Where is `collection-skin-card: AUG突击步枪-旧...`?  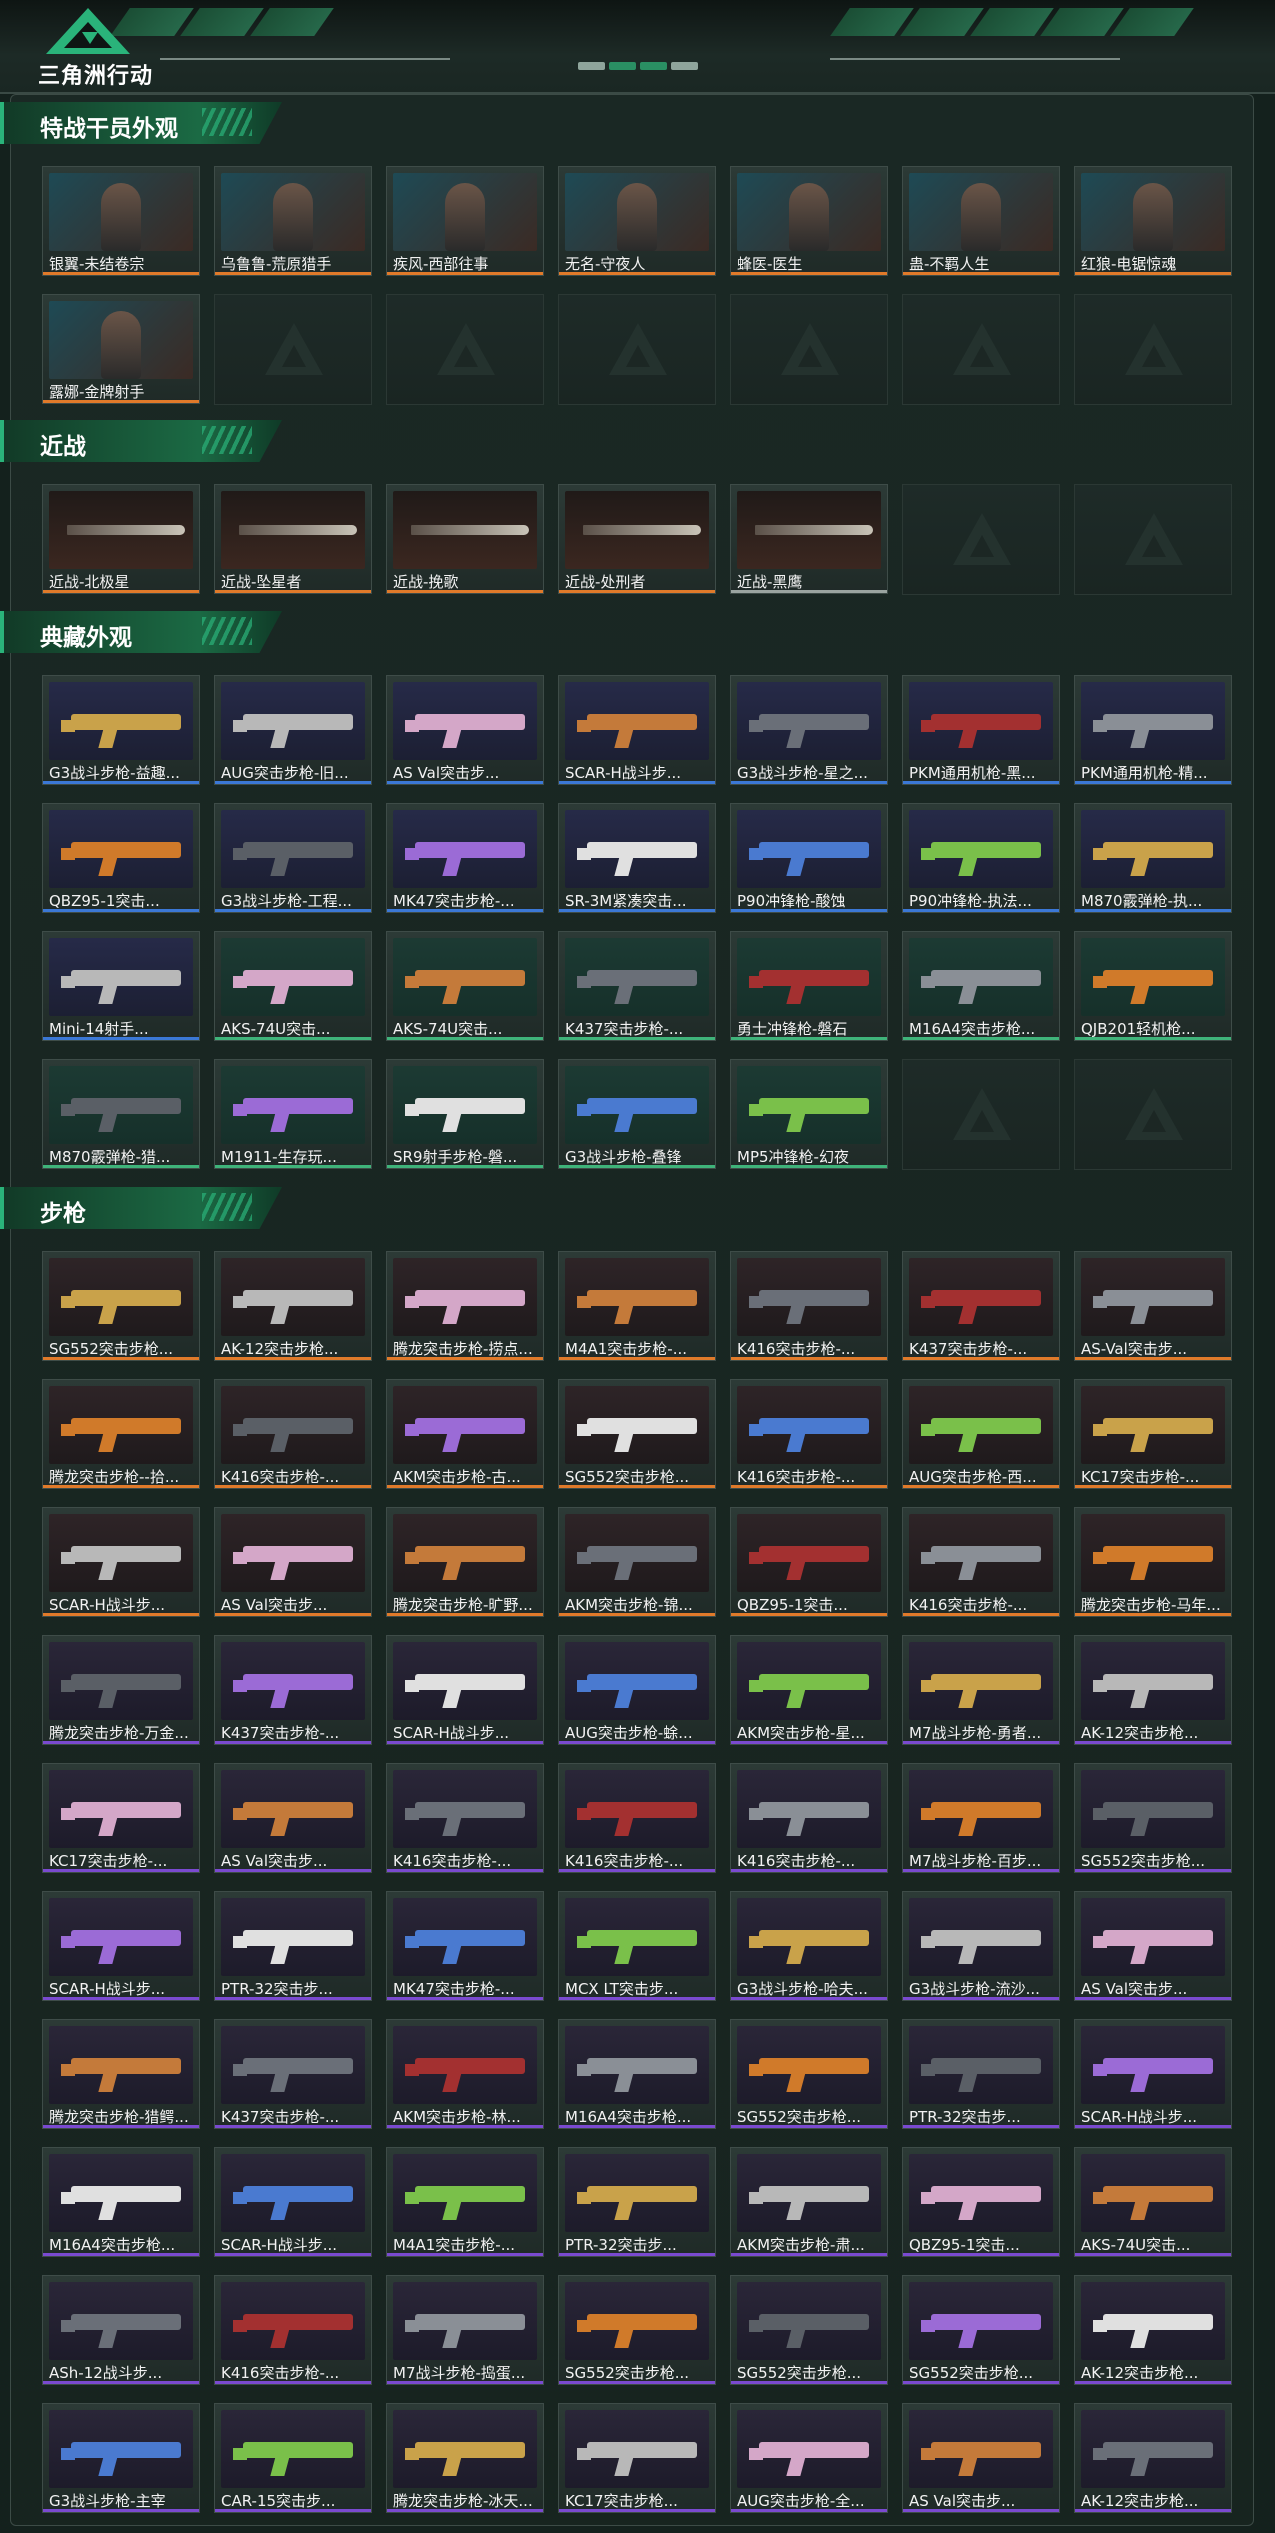
collection-skin-card: AUG突击步枪-旧... is located at coordinates (293, 730).